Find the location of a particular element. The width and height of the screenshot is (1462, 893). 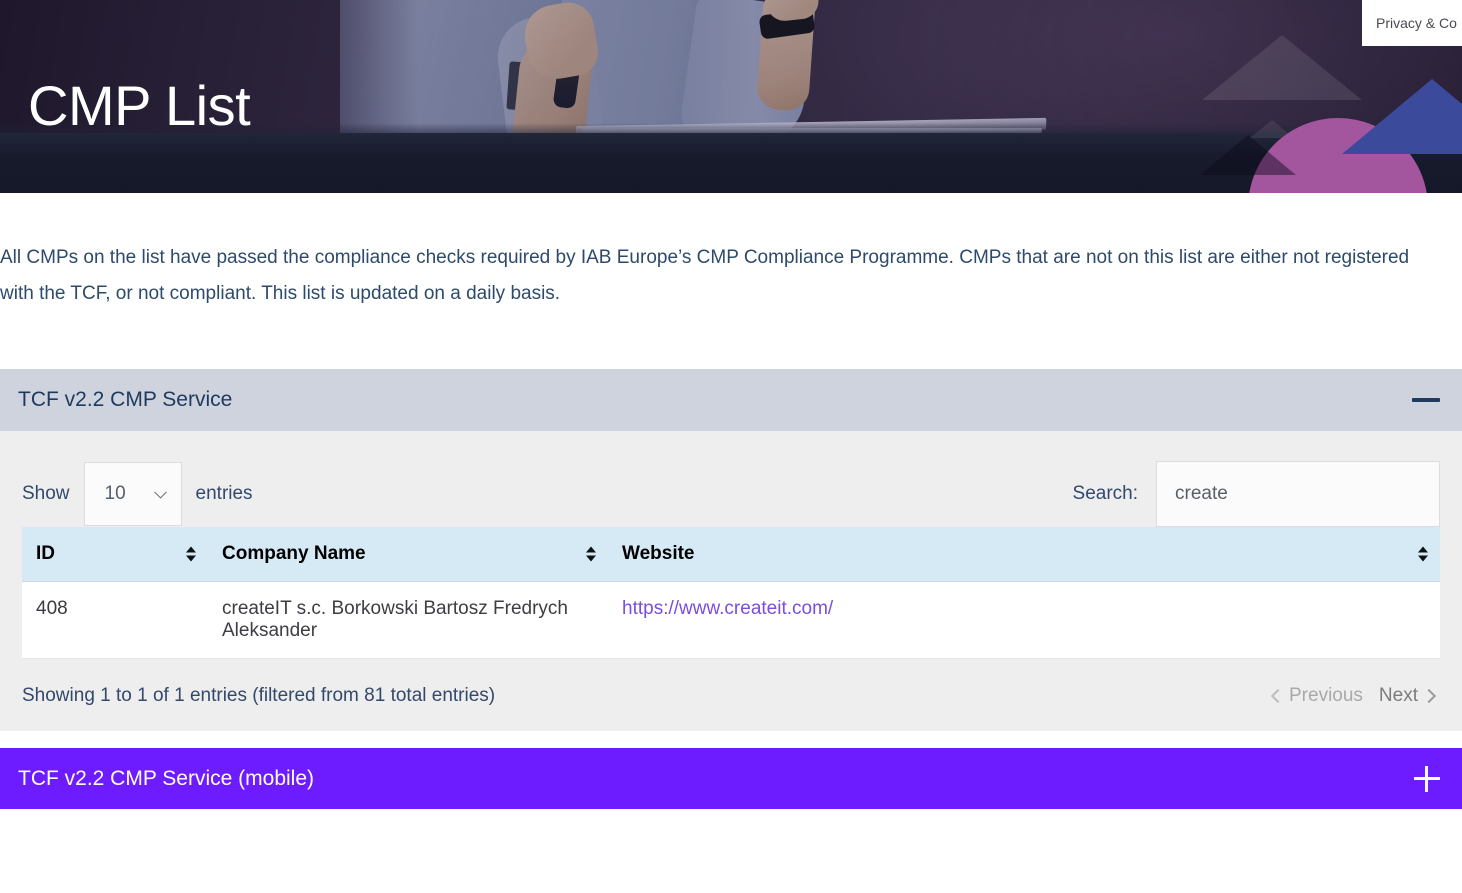

accordion-title-desktop: TCF v2.2 CMP Service is located at coordinates (125, 399).